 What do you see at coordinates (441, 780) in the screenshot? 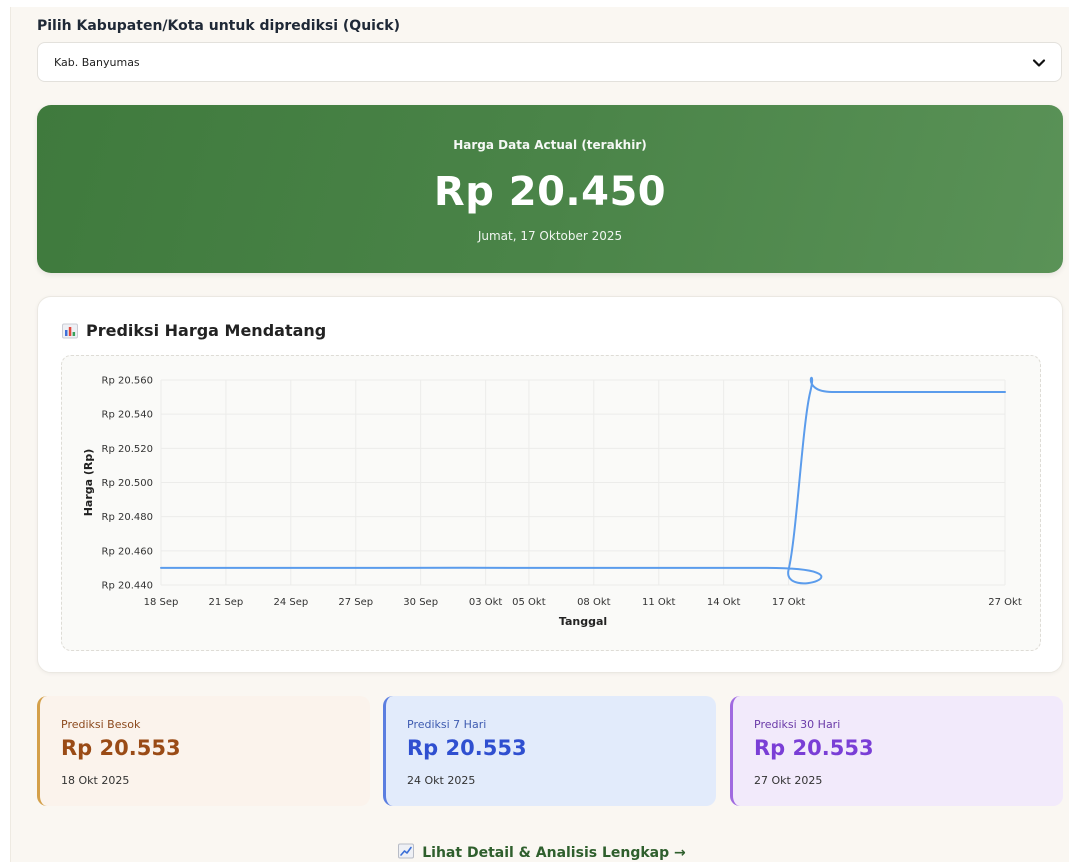
I see `prediction-date: 24 Okt 2025` at bounding box center [441, 780].